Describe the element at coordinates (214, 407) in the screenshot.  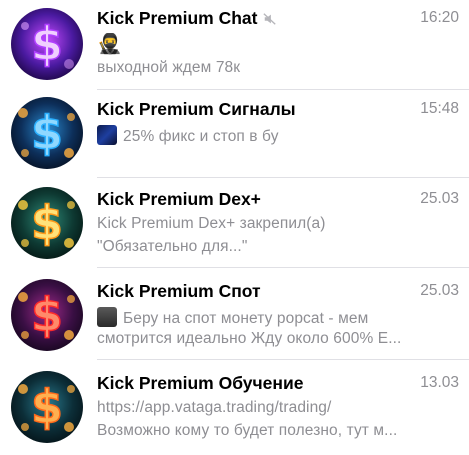
I see `last-message-line1: https://app.vataga.trading/trading/` at that location.